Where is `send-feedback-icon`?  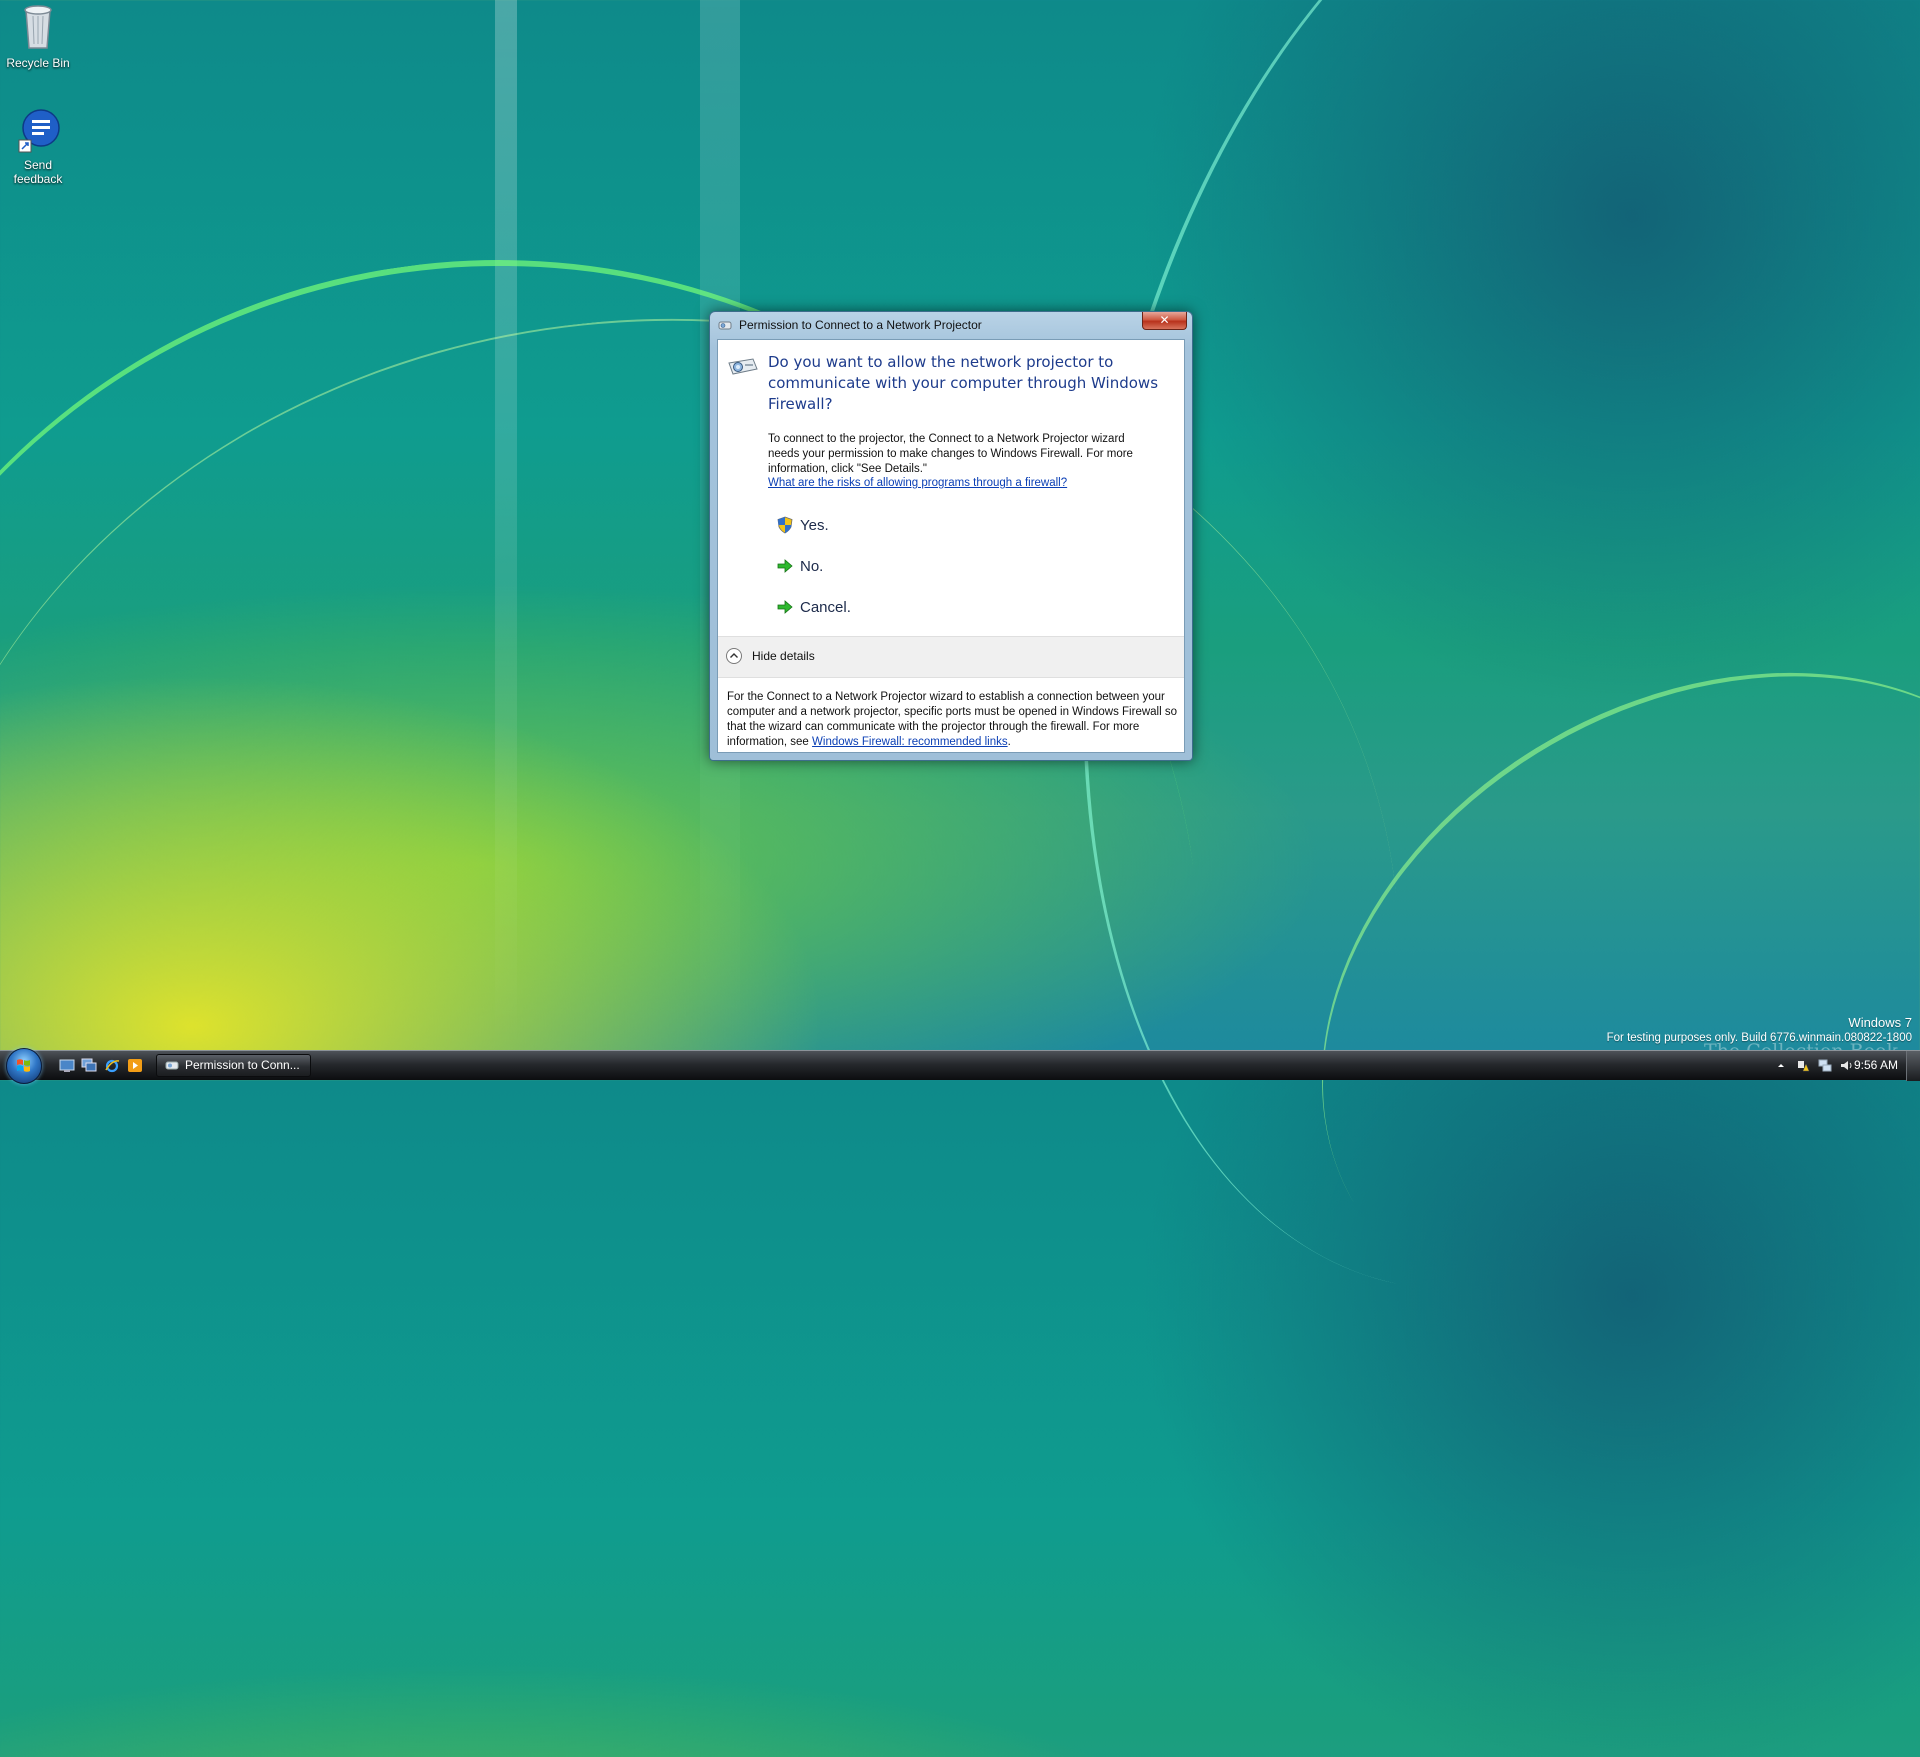 send-feedback-icon is located at coordinates (39, 131).